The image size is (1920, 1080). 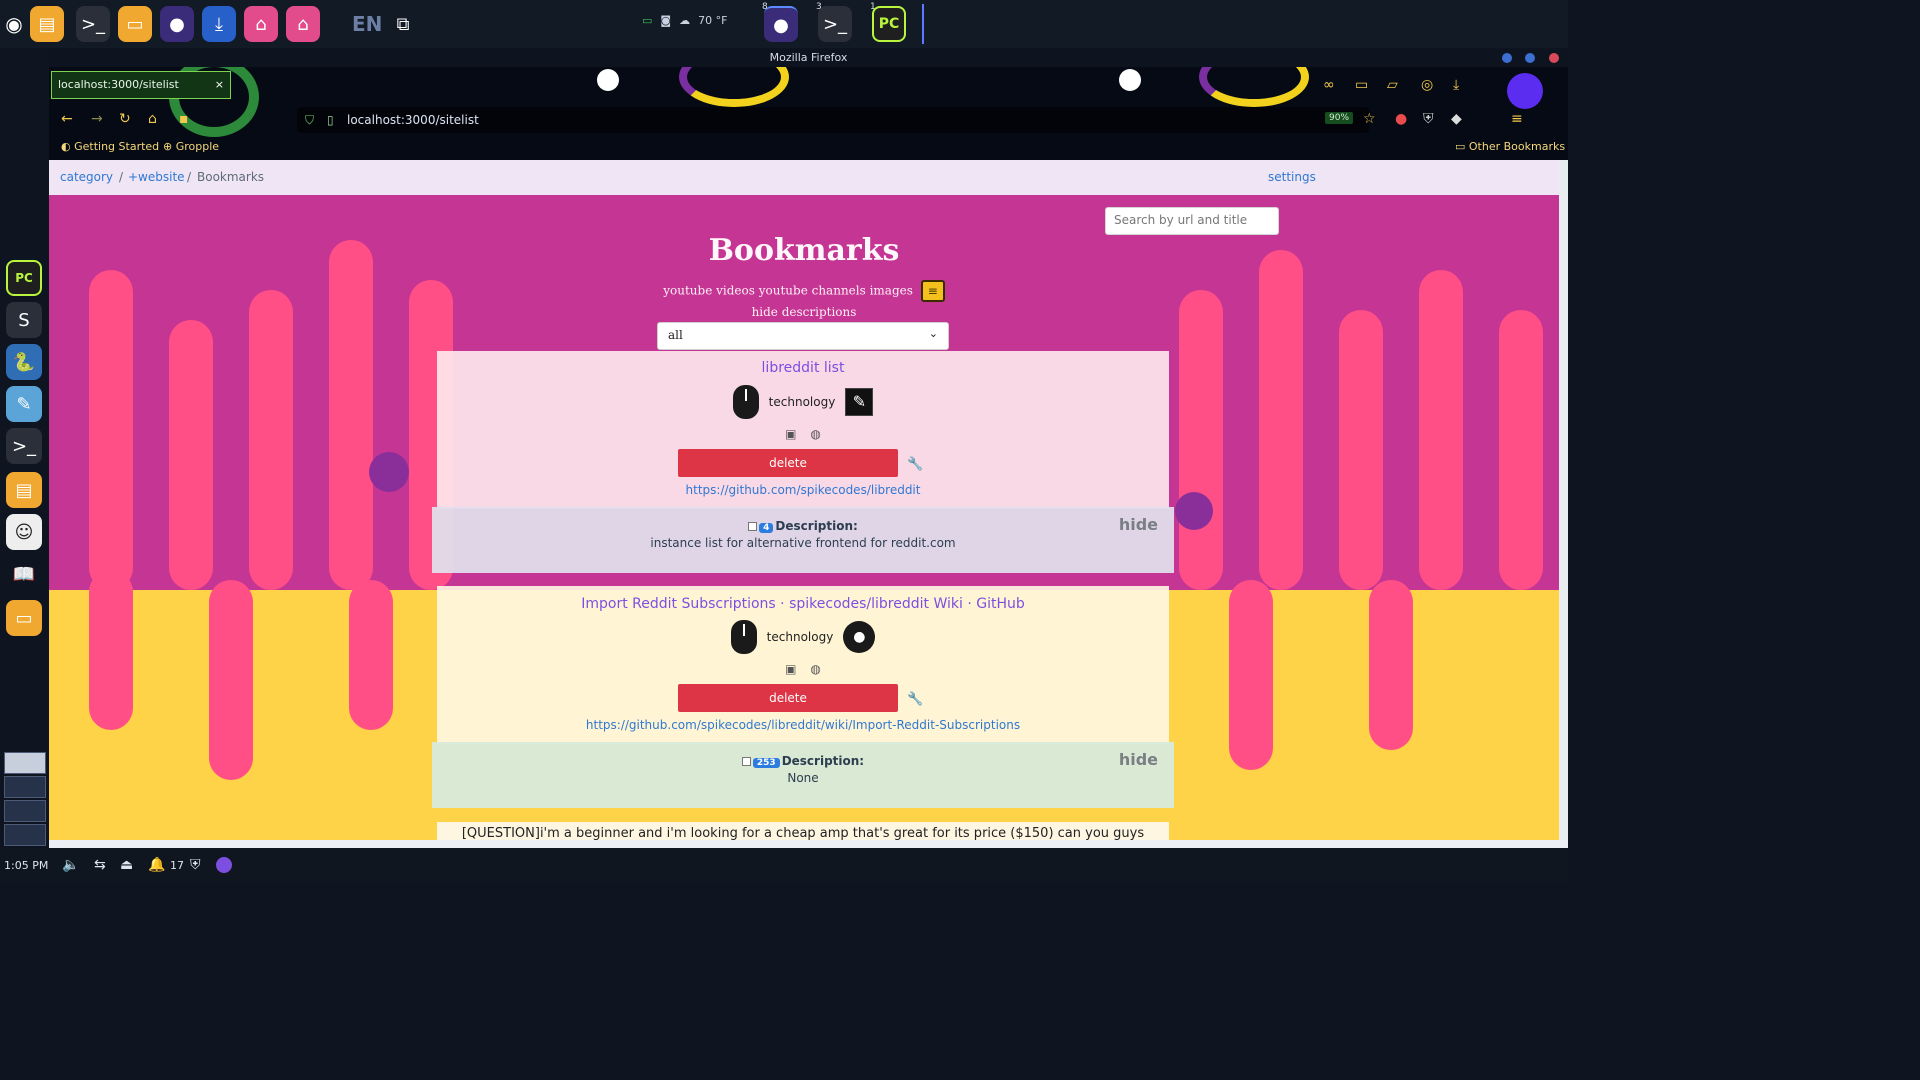 I want to click on extension-icon: ▪, so click(x=184, y=119).